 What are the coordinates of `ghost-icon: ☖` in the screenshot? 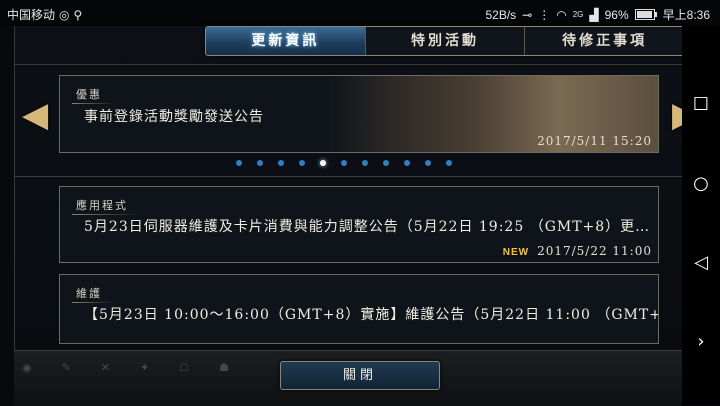 It's located at (184, 367).